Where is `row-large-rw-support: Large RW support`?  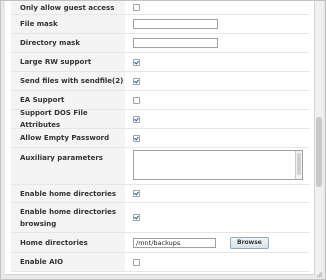
row-large-rw-support: Large RW support is located at coordinates (160, 62).